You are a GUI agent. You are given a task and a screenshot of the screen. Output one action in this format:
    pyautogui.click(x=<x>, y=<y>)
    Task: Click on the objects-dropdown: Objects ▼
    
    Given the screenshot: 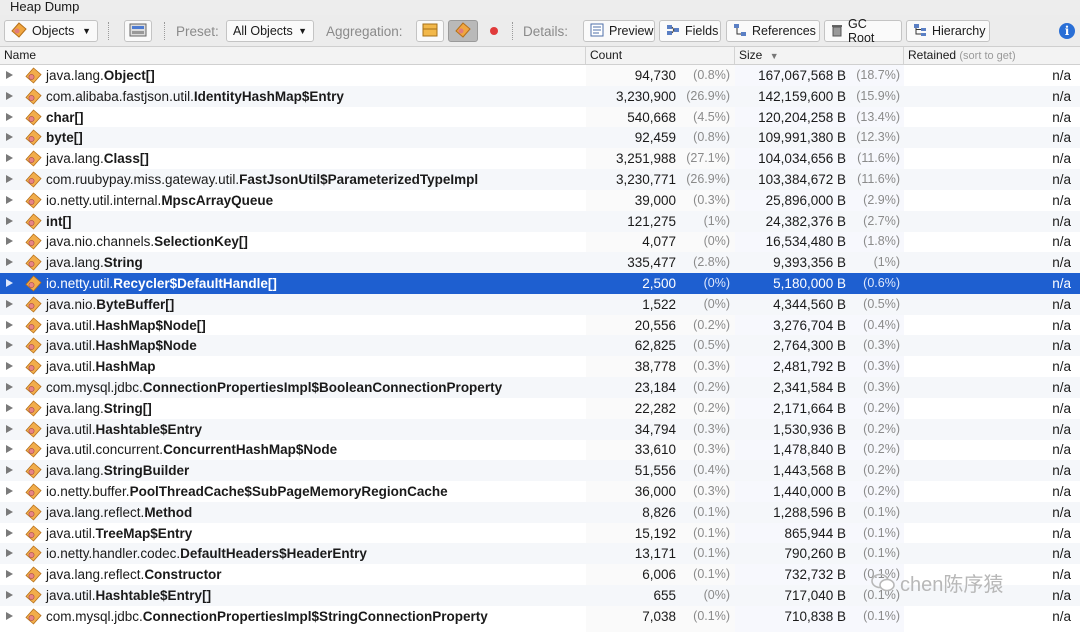 What is the action you would take?
    pyautogui.click(x=51, y=31)
    